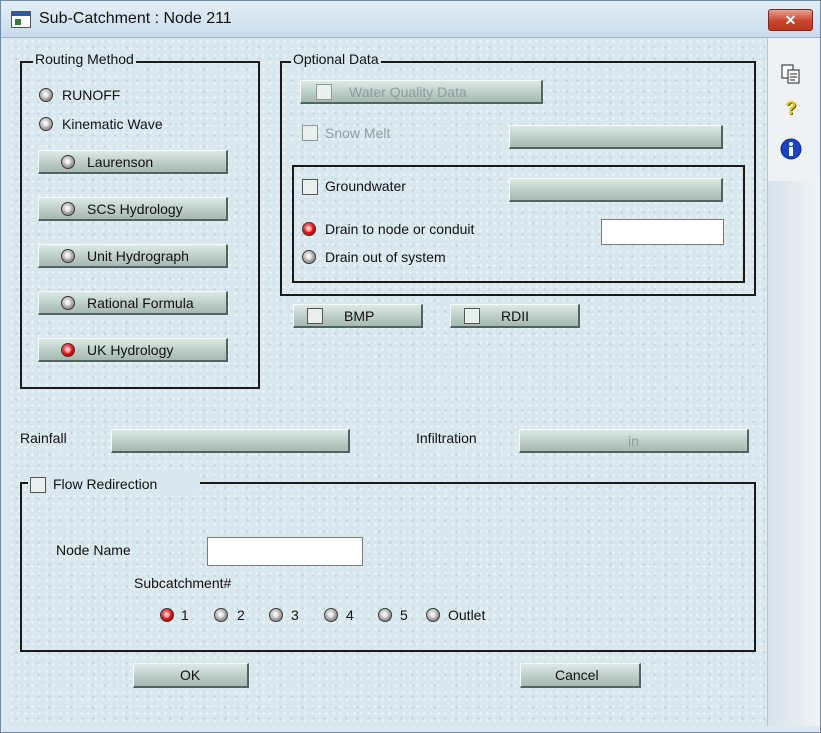  I want to click on rdii-button: RDII, so click(515, 316).